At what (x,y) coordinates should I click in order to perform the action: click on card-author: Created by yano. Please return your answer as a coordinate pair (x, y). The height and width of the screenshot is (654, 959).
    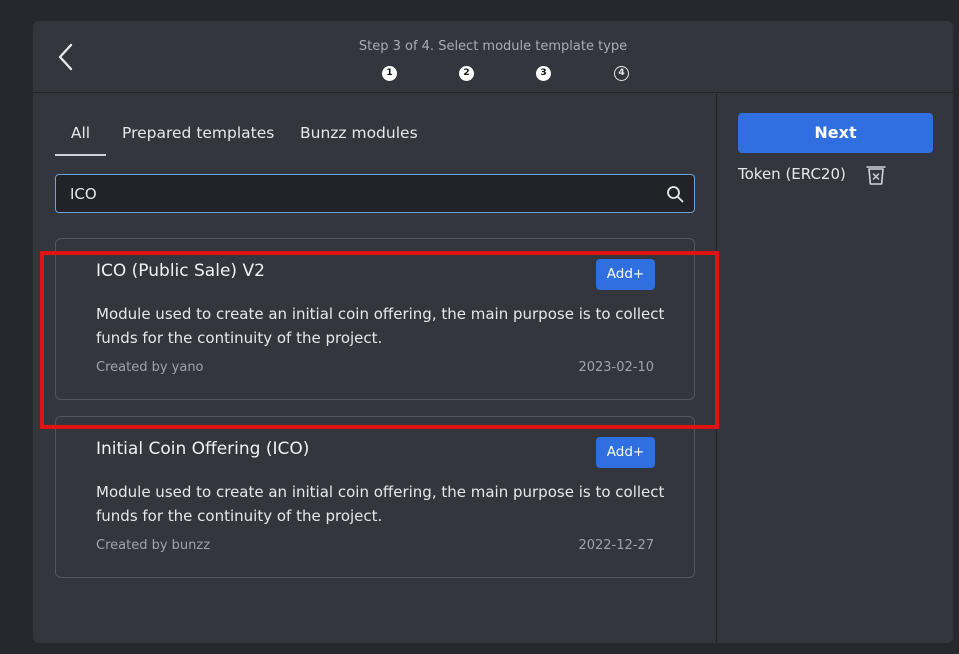
    Looking at the image, I should click on (150, 367).